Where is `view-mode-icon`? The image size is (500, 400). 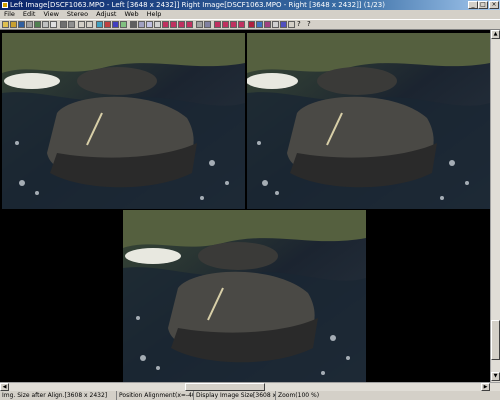
view-mode-icon is located at coordinates (157, 24).